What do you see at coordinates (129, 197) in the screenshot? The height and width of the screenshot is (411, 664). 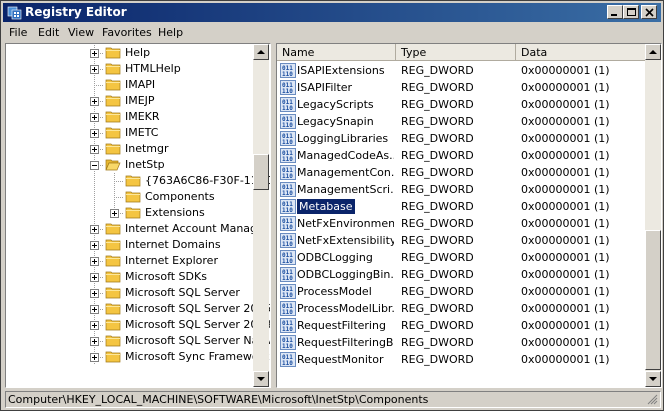 I see `tree-item: Components` at bounding box center [129, 197].